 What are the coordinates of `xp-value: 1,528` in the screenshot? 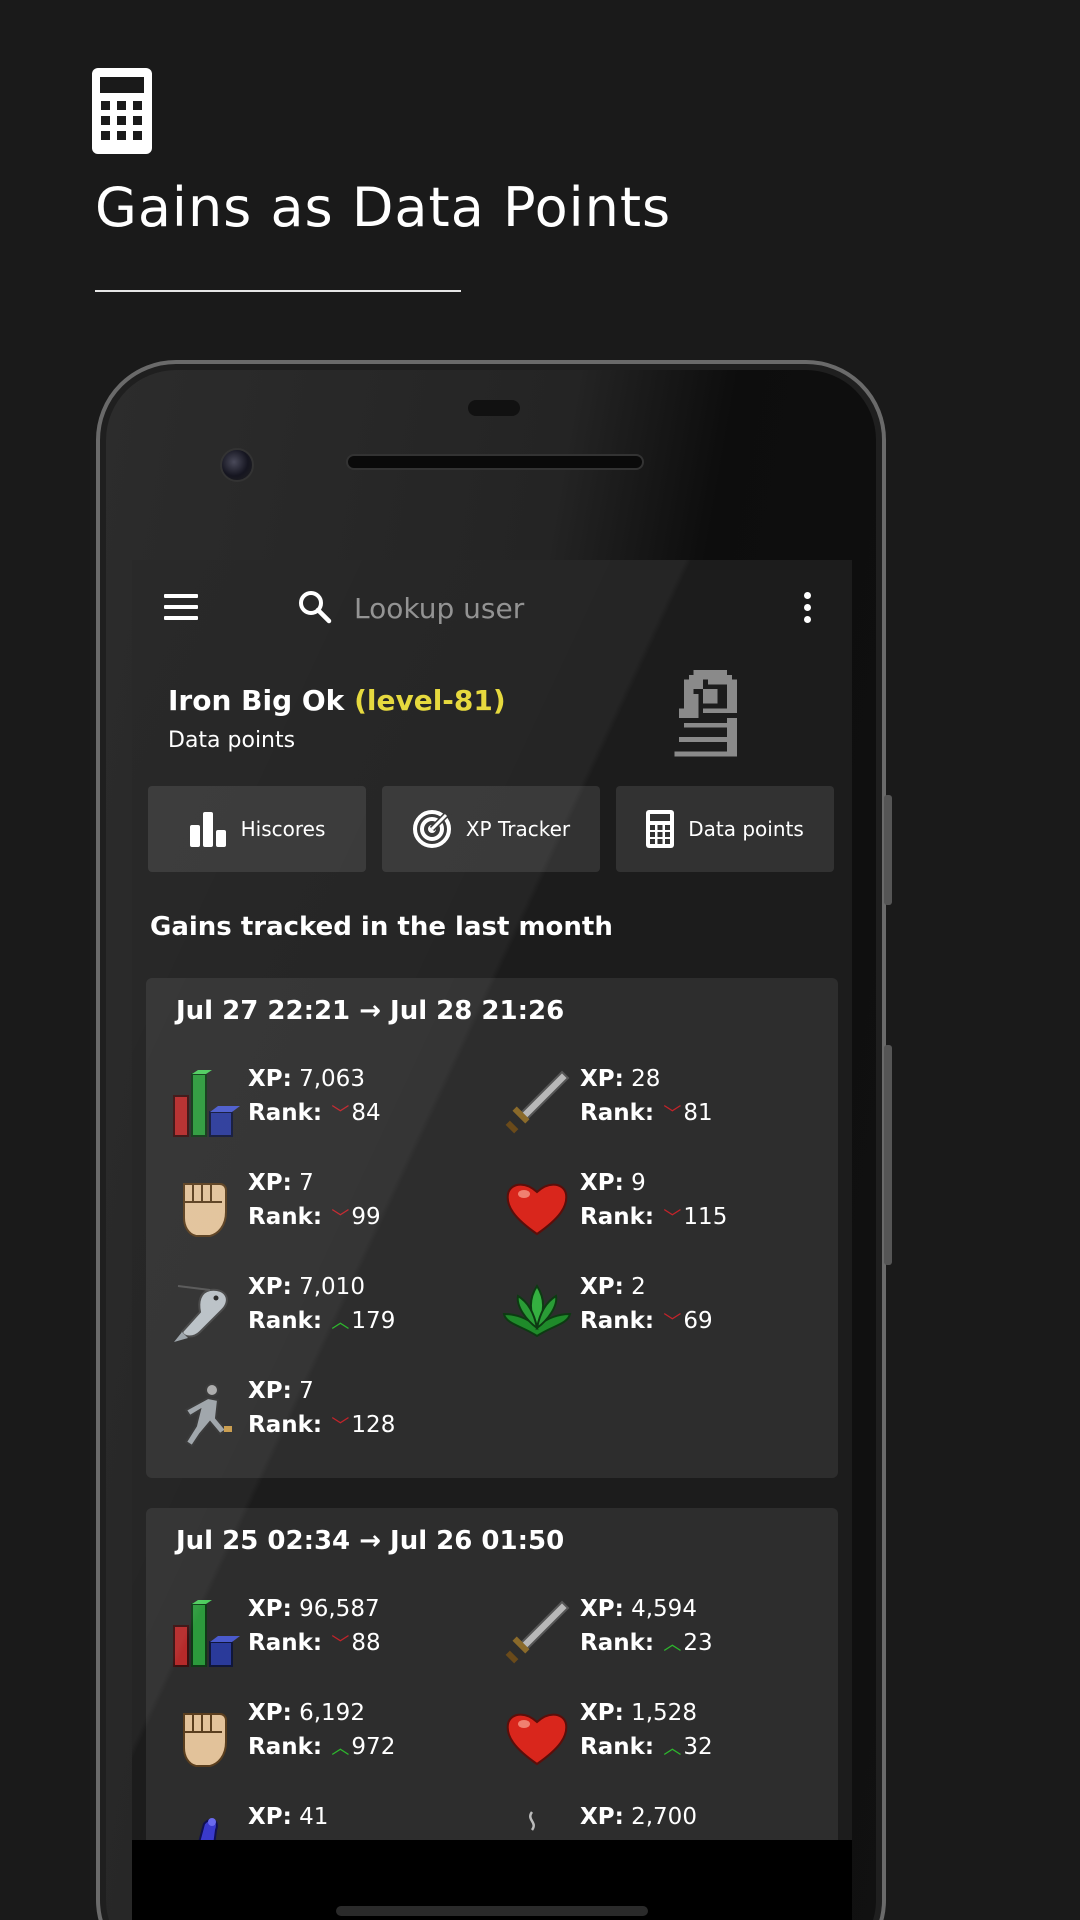 It's located at (664, 1713).